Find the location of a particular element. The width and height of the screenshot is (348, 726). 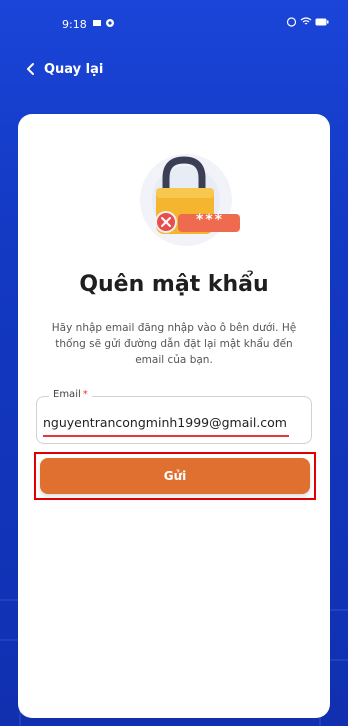

spellcheck-underline is located at coordinates (166, 436).